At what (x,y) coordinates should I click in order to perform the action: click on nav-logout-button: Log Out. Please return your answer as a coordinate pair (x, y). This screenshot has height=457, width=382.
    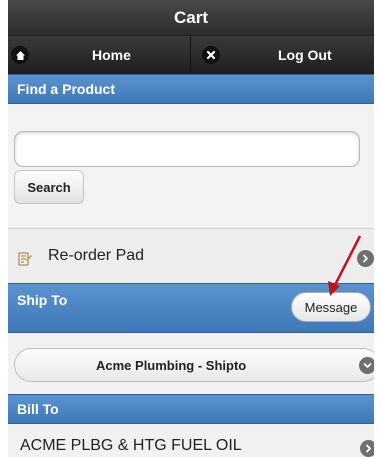
    Looking at the image, I should click on (283, 55).